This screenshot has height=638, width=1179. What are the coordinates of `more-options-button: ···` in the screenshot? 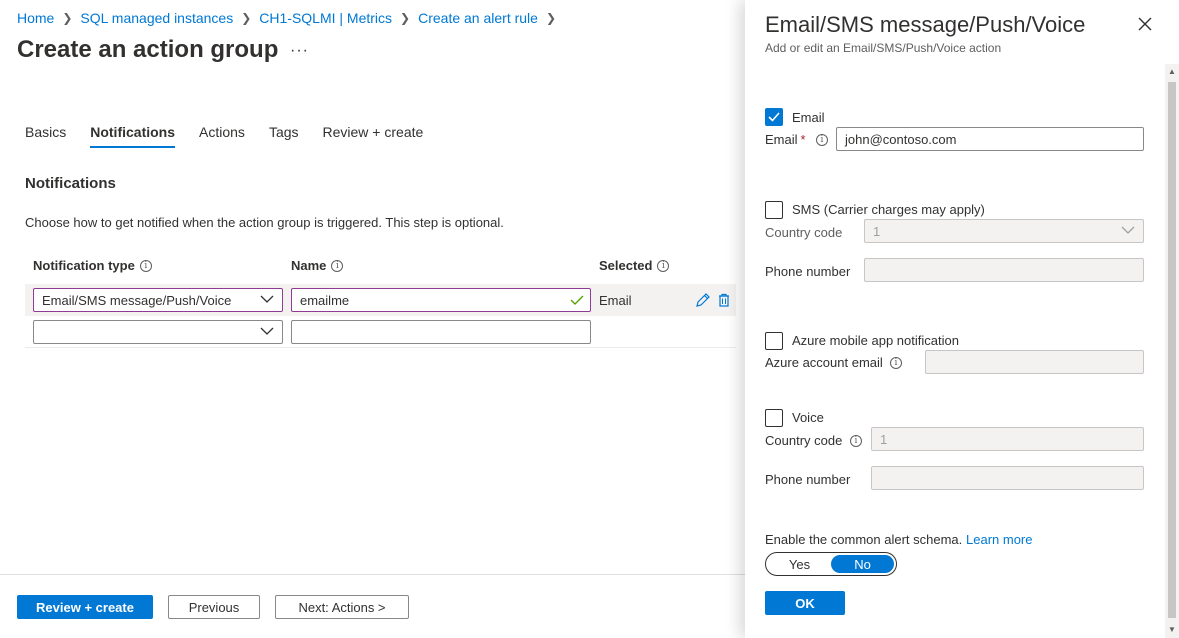 It's located at (299, 51).